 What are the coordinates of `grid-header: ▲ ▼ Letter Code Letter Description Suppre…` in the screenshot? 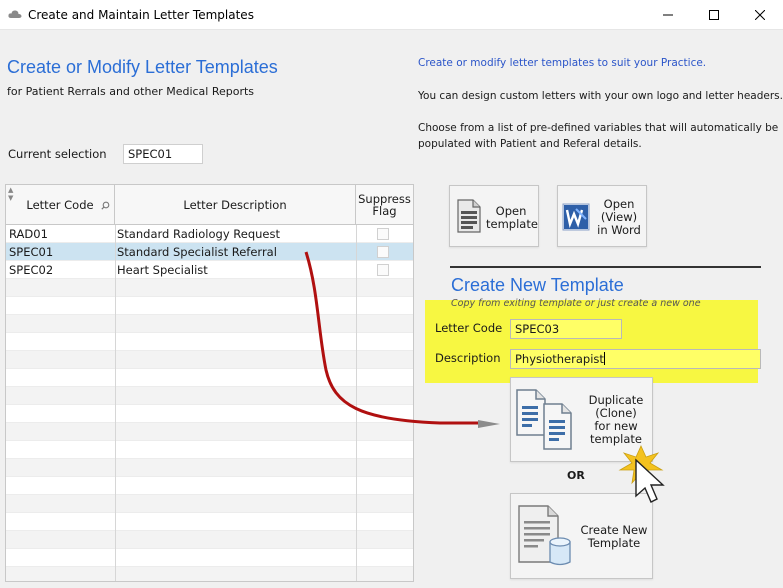 It's located at (209, 205).